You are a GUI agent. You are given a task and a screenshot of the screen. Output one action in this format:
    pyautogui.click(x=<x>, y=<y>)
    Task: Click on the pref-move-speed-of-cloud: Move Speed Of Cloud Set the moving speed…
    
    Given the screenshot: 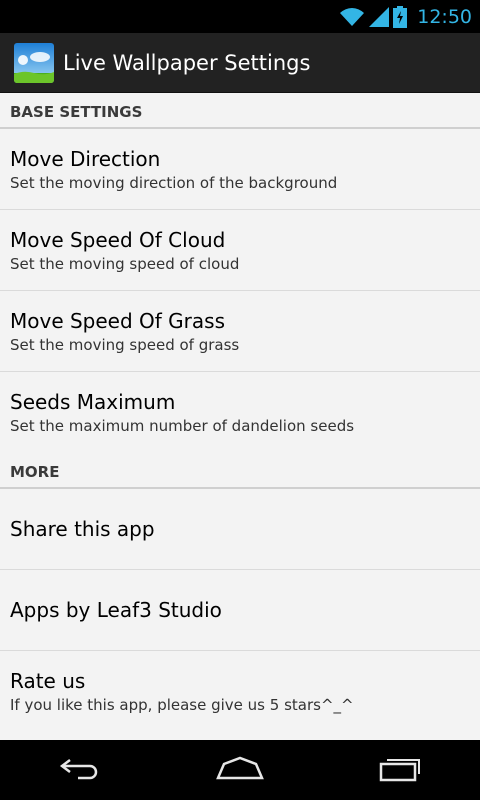 What is the action you would take?
    pyautogui.click(x=240, y=250)
    